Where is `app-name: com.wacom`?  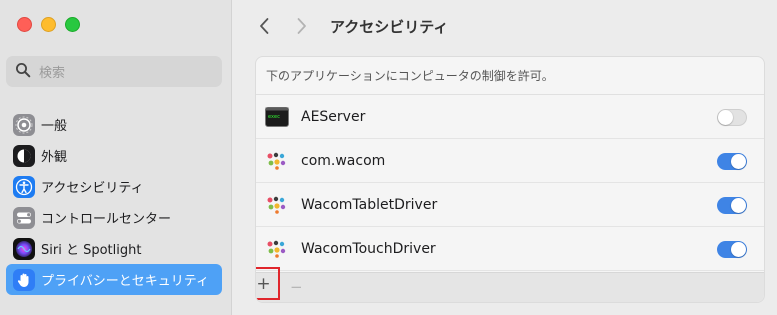
app-name: com.wacom is located at coordinates (343, 160).